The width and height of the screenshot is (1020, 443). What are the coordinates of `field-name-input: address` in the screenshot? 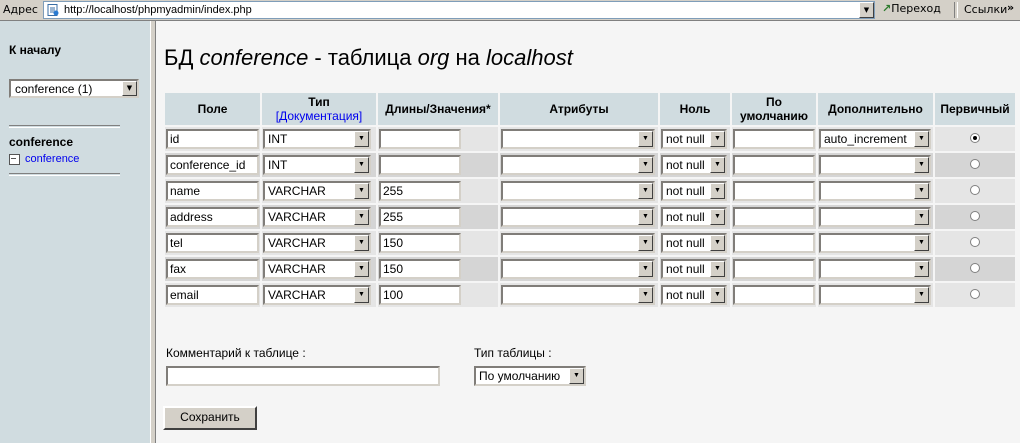 It's located at (212, 217).